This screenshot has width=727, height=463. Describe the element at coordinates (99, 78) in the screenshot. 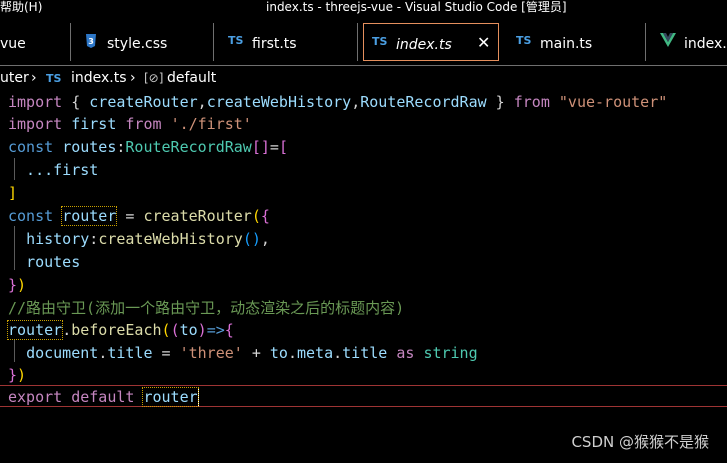

I see `breadcrumb-file: index.ts` at that location.